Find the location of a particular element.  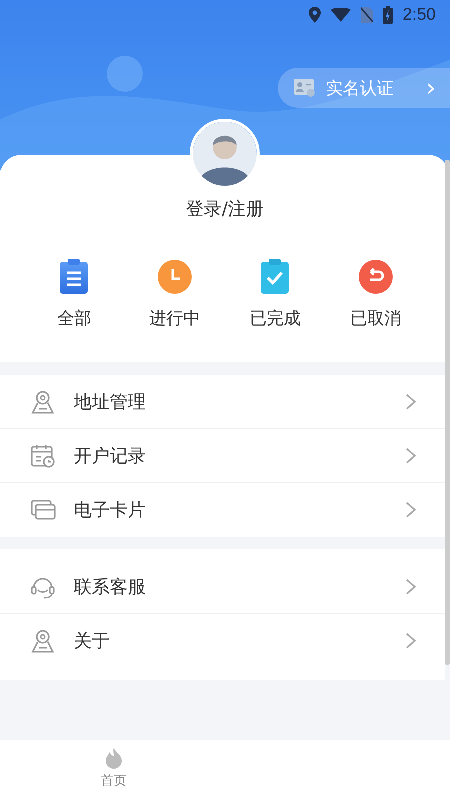

menu-item: 联系客服 is located at coordinates (222, 587).